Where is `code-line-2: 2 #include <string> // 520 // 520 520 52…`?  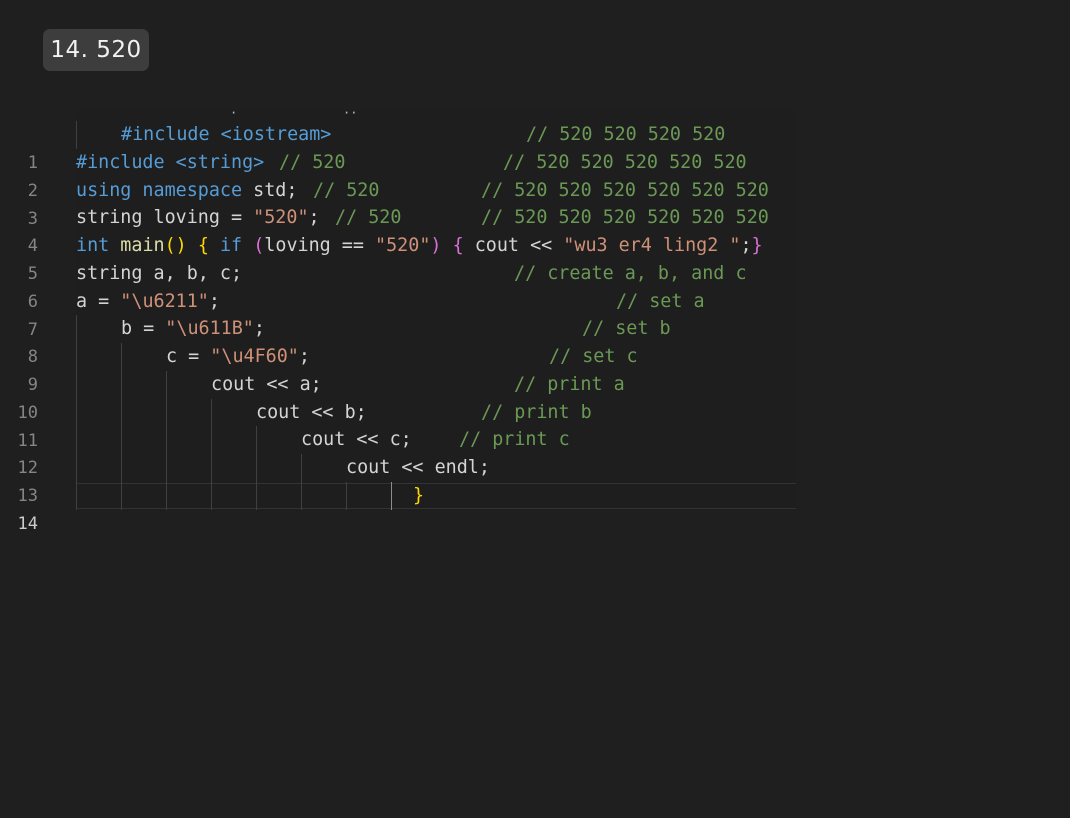 code-line-2: 2 #include <string> // 520 // 520 520 52… is located at coordinates (400, 175).